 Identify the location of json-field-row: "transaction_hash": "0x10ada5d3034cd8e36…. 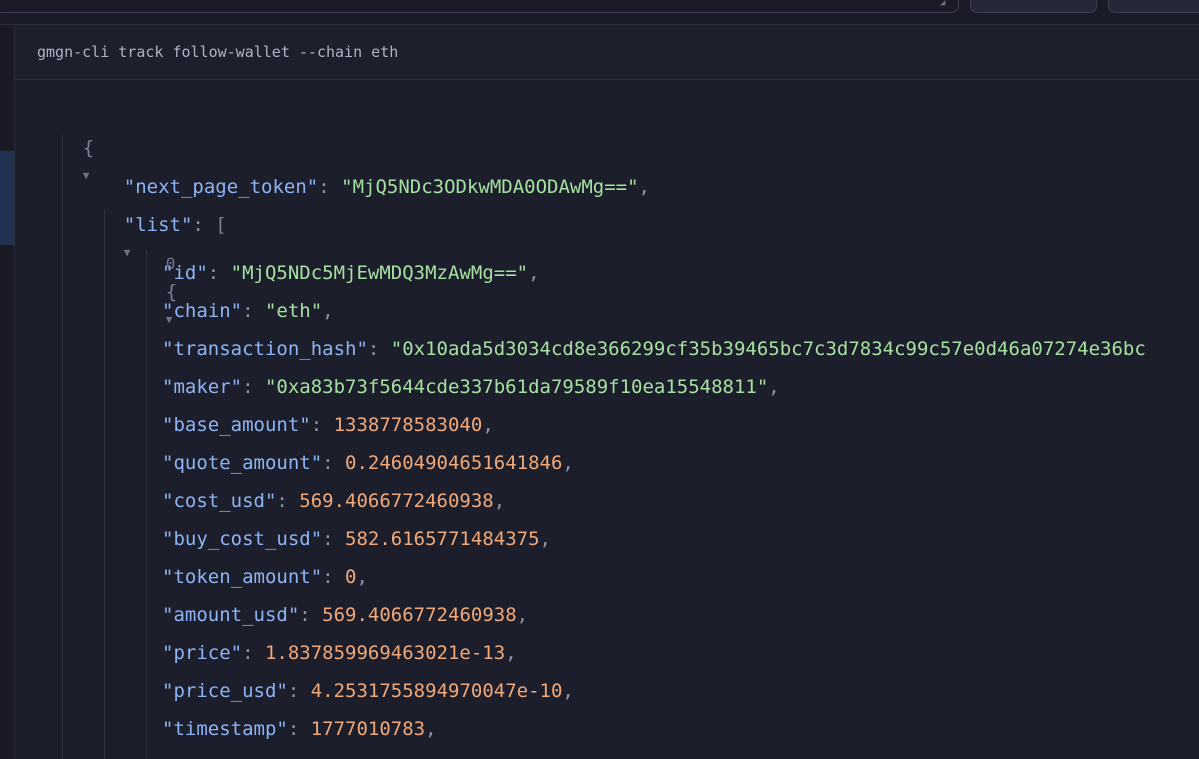
(654, 349).